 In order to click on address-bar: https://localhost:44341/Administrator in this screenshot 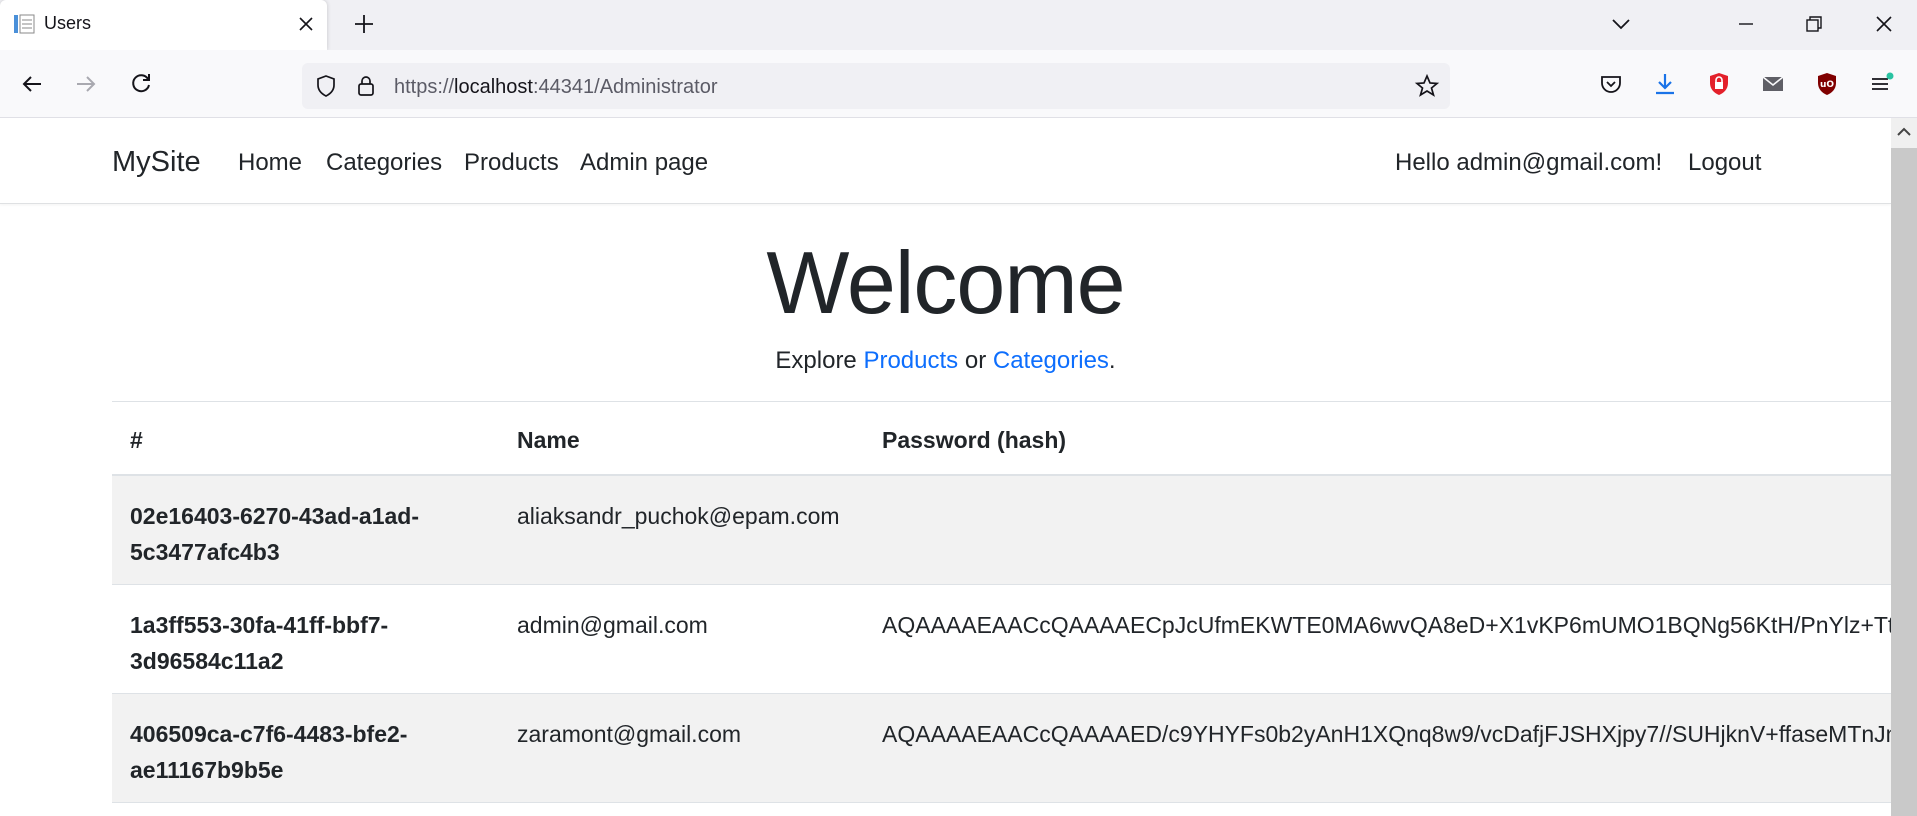, I will do `click(876, 86)`.